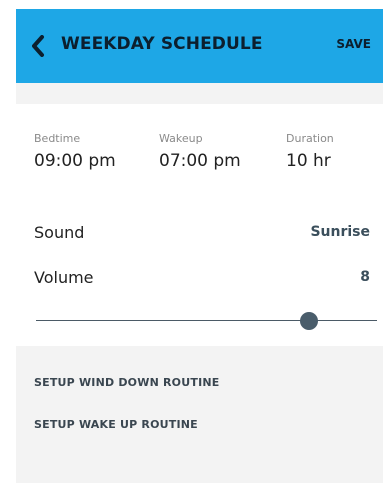 The image size is (387, 483). What do you see at coordinates (116, 424) in the screenshot?
I see `wake-up-routine-link: SETUP WAKE UP ROUTINE` at bounding box center [116, 424].